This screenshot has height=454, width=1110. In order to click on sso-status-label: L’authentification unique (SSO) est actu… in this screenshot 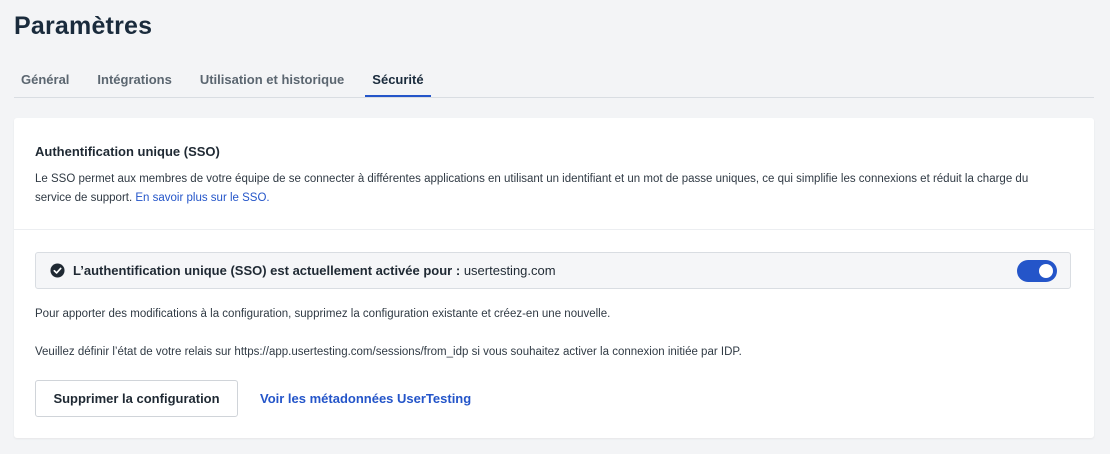, I will do `click(267, 270)`.